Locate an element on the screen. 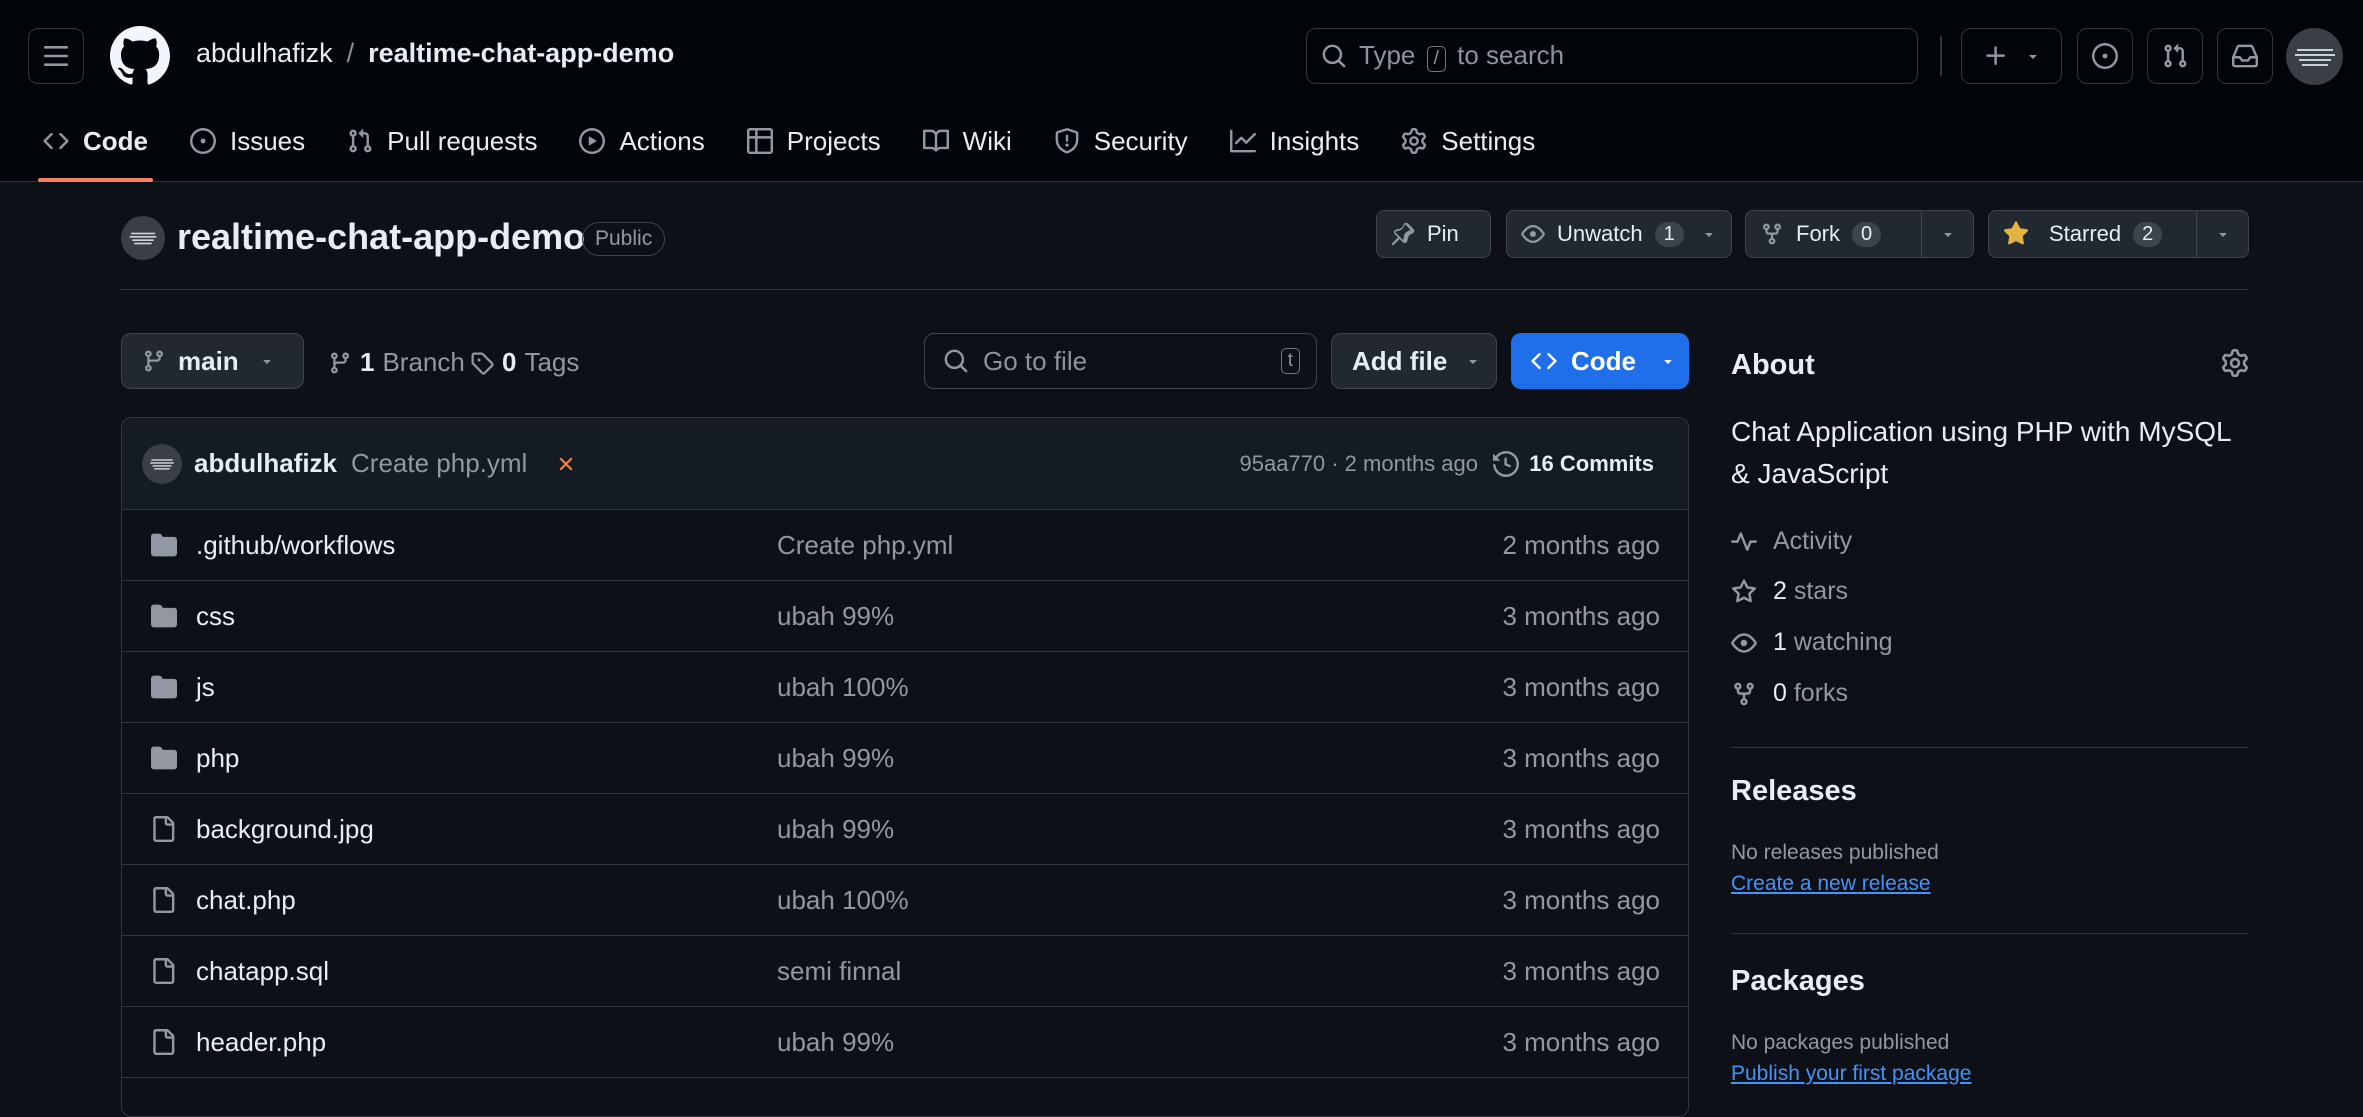  file-row: background.jpg ubah 99% 3 months ago is located at coordinates (905, 829).